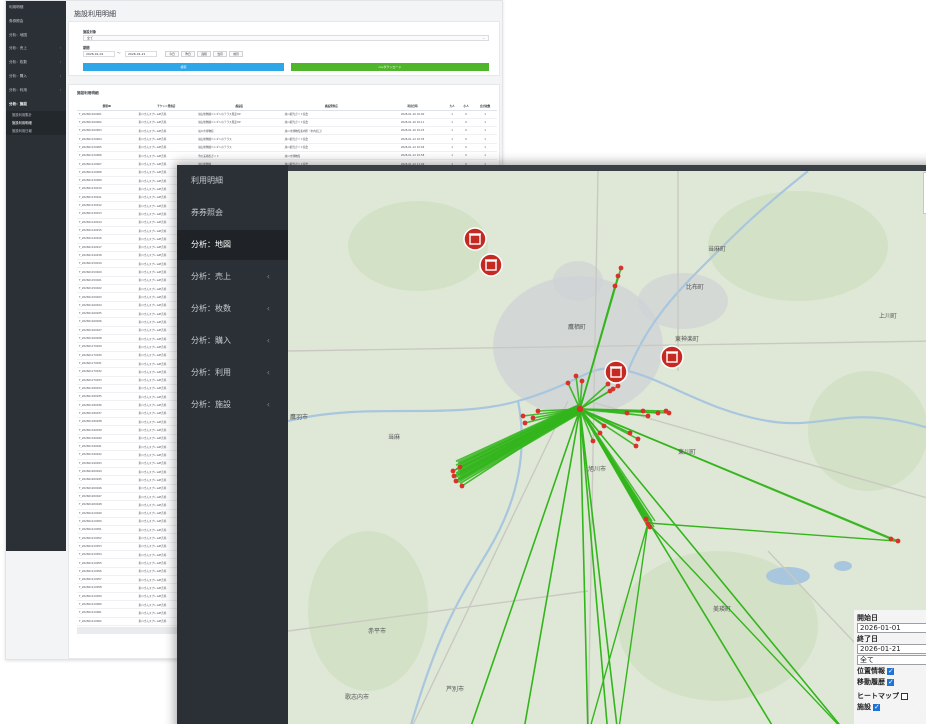  Describe the element at coordinates (220, 54) in the screenshot. I see `quick-date-button: 当月` at that location.